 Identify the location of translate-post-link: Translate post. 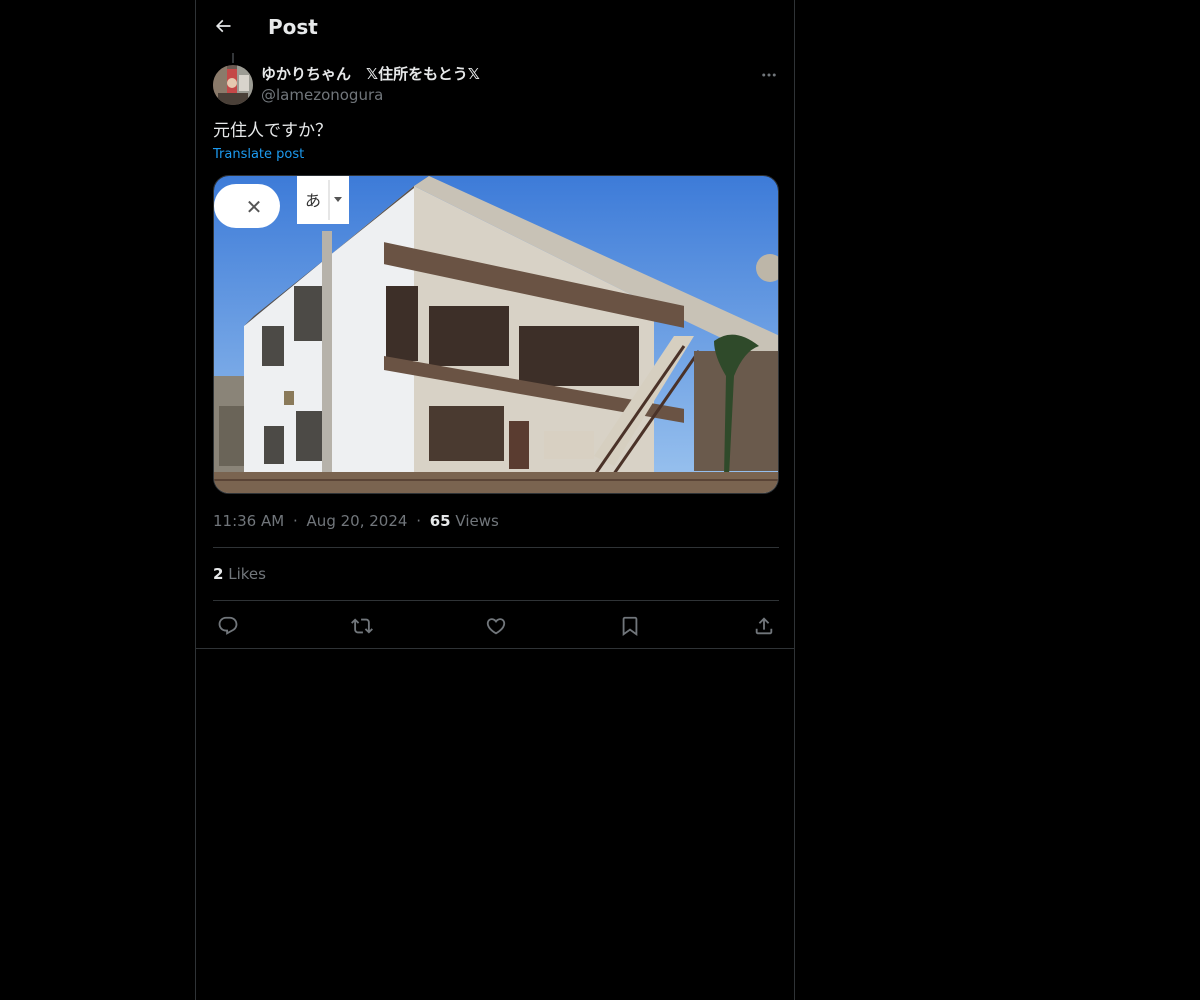
(258, 155).